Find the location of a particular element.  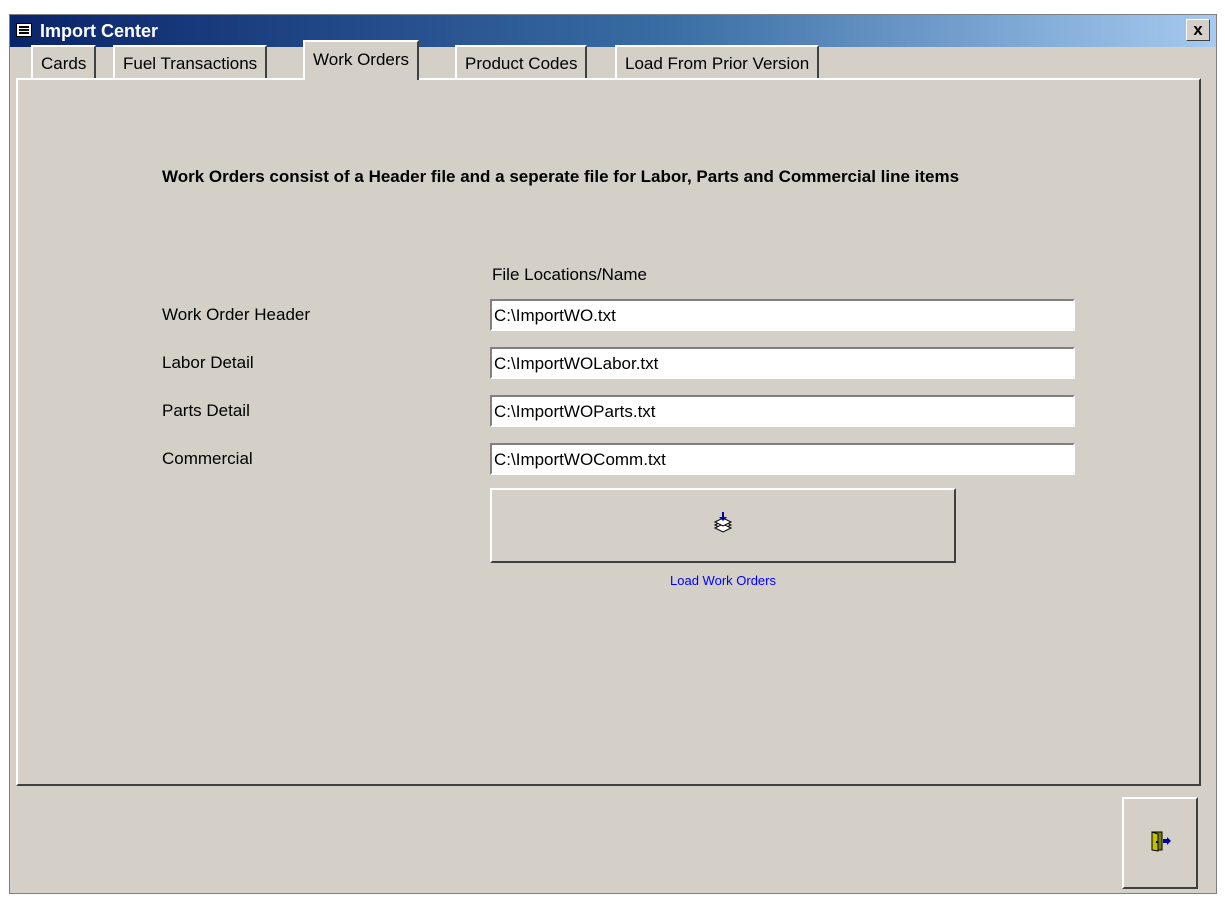

exit-door-icon is located at coordinates (1160, 843).